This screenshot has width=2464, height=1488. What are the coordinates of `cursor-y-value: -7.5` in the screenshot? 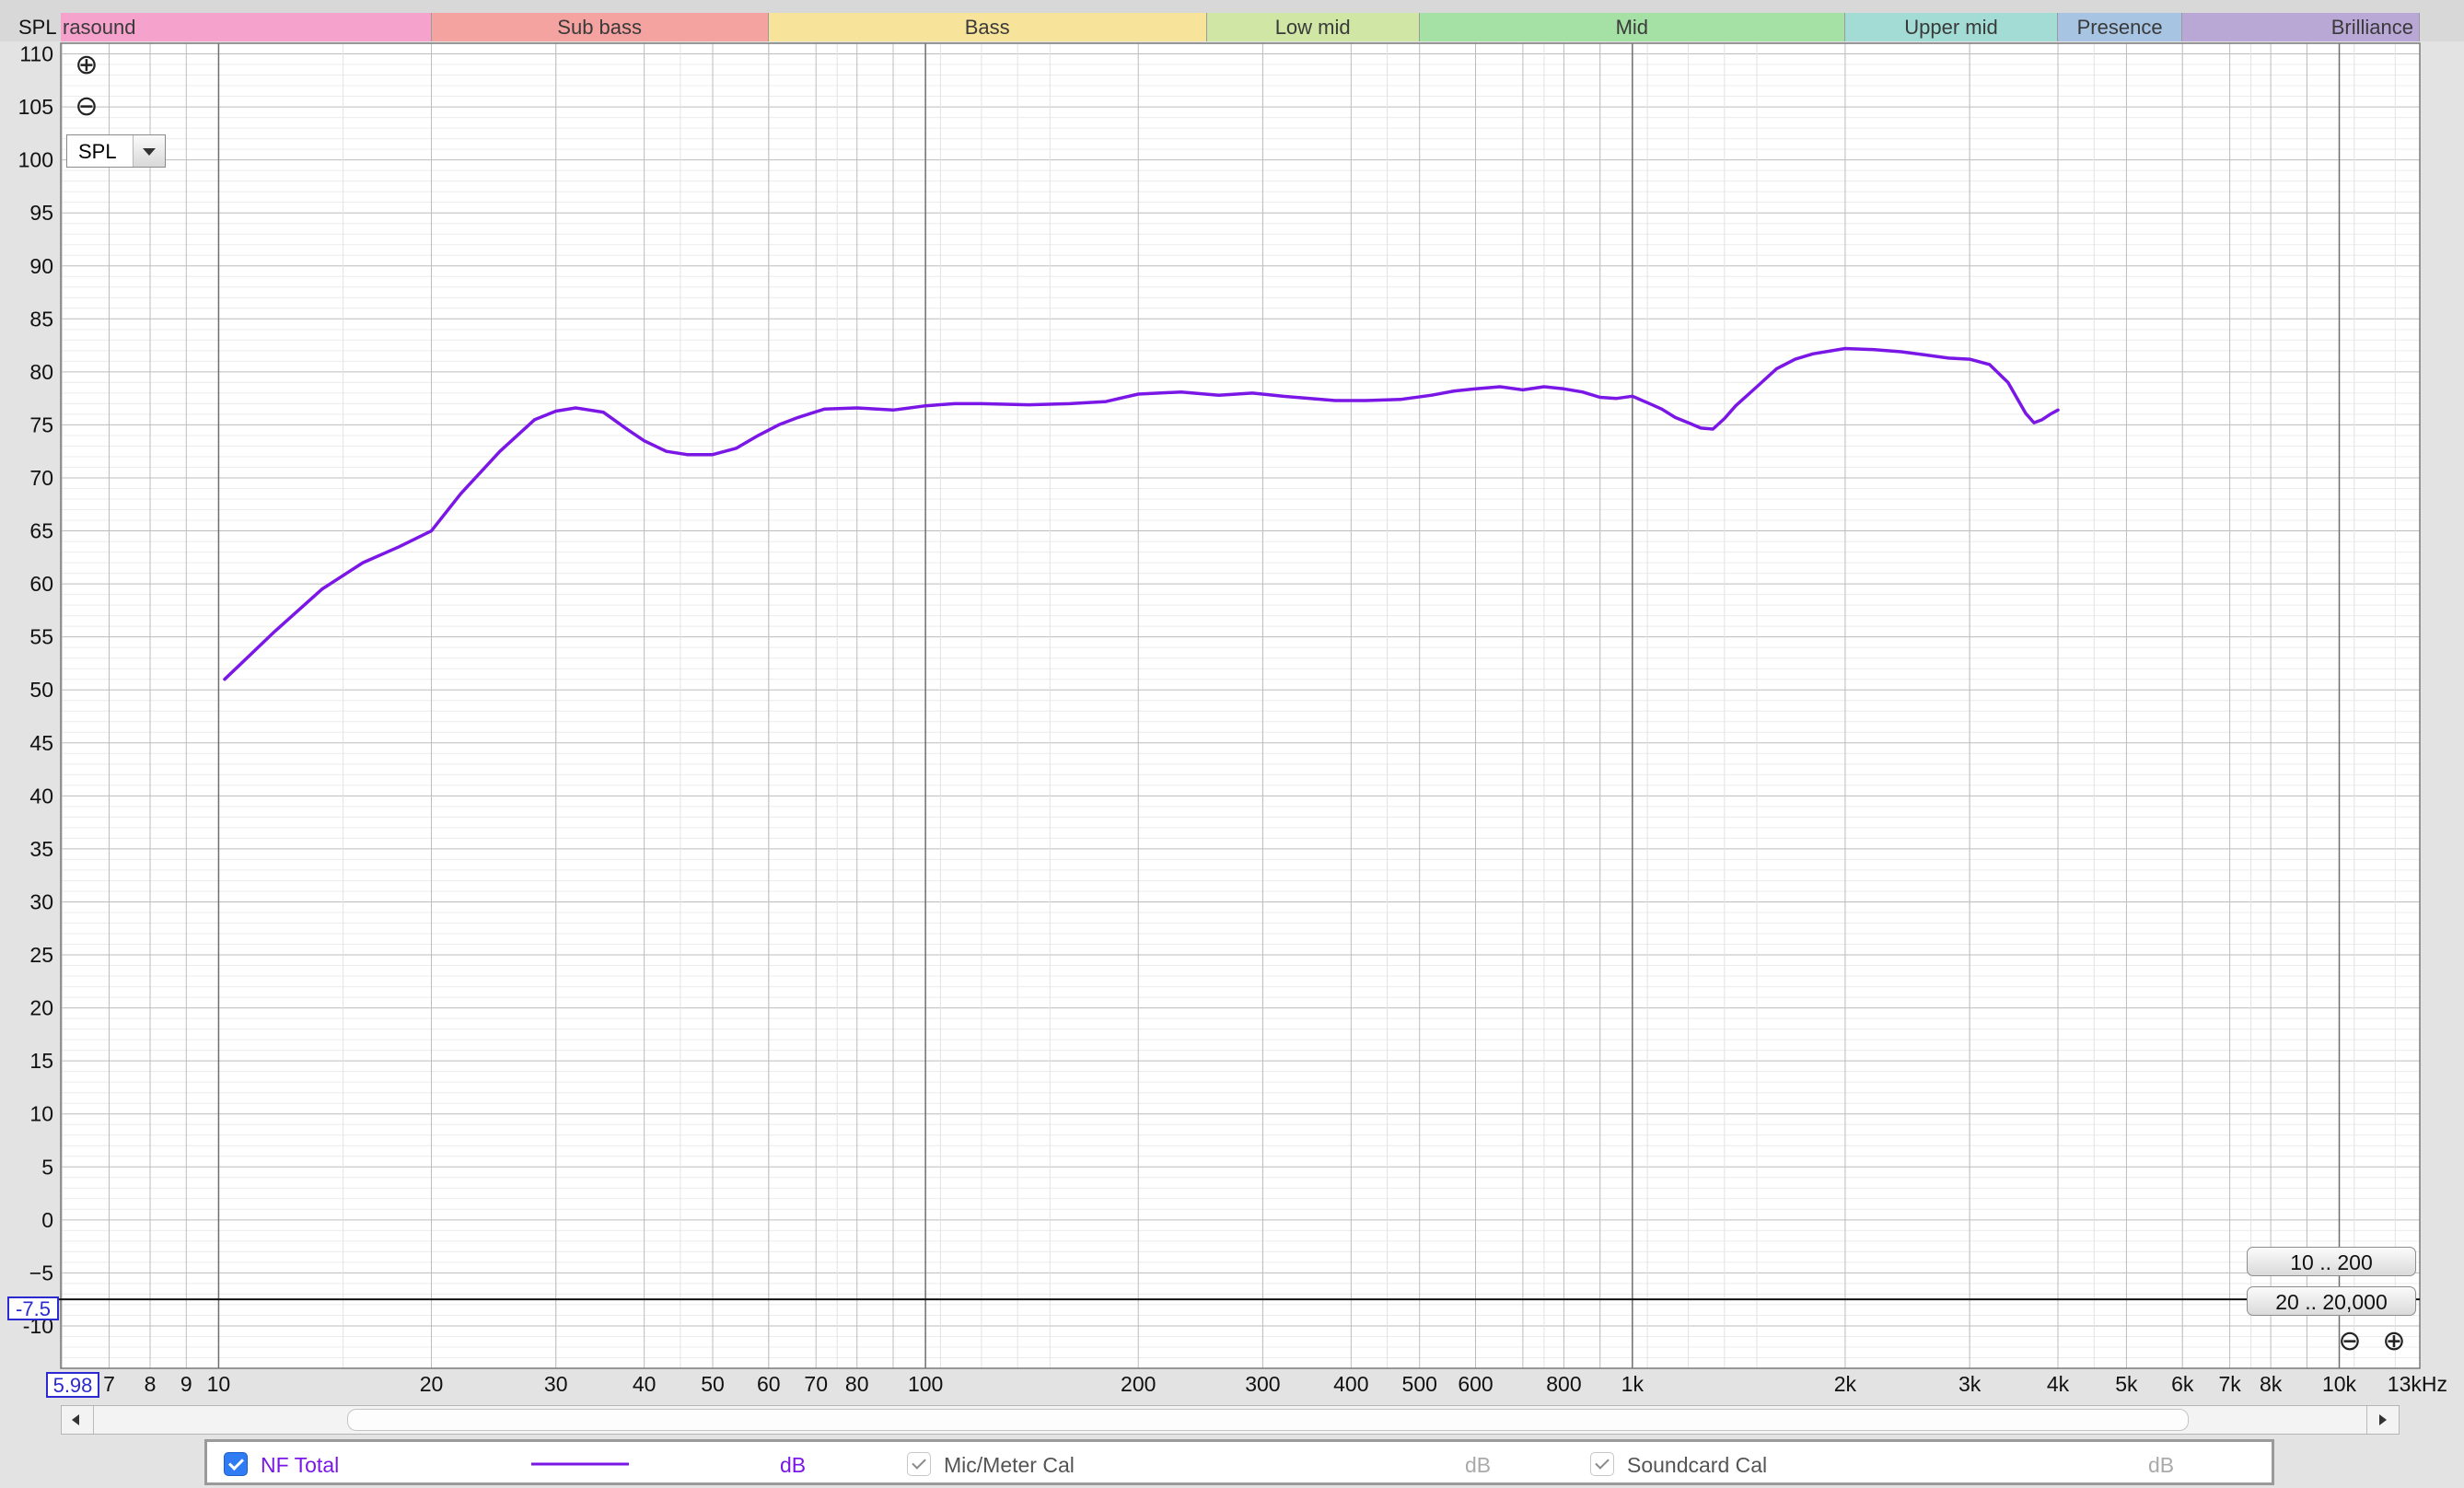 It's located at (33, 1308).